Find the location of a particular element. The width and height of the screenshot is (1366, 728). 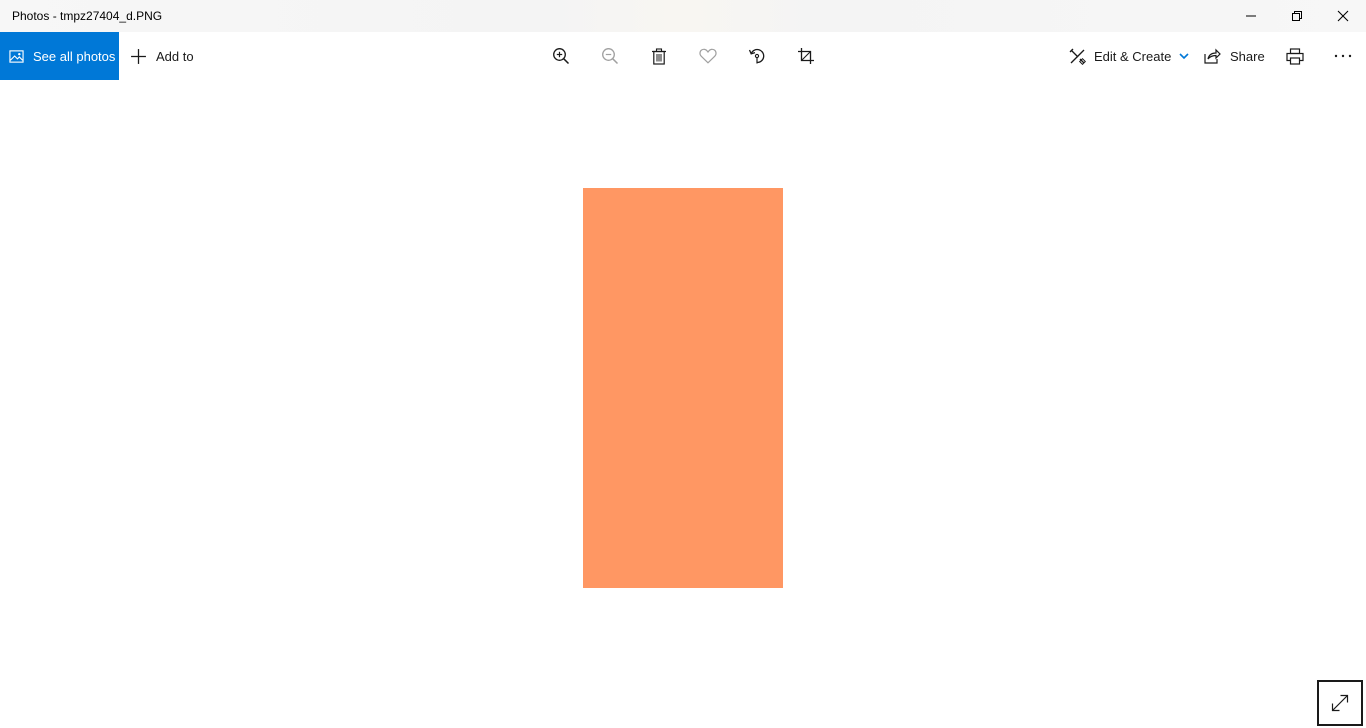

zoom-out-icon is located at coordinates (610, 56).